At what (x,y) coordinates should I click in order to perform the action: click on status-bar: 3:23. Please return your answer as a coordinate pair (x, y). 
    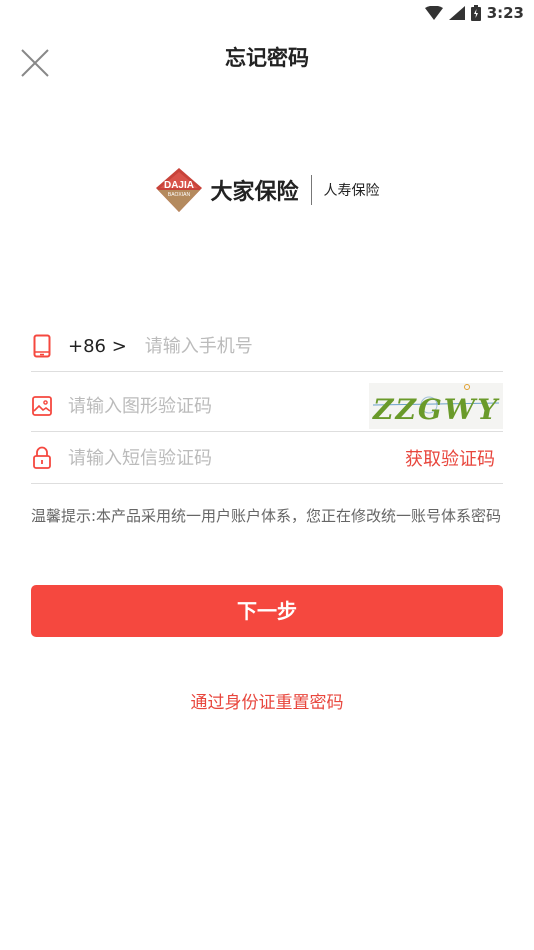
    Looking at the image, I should click on (267, 14).